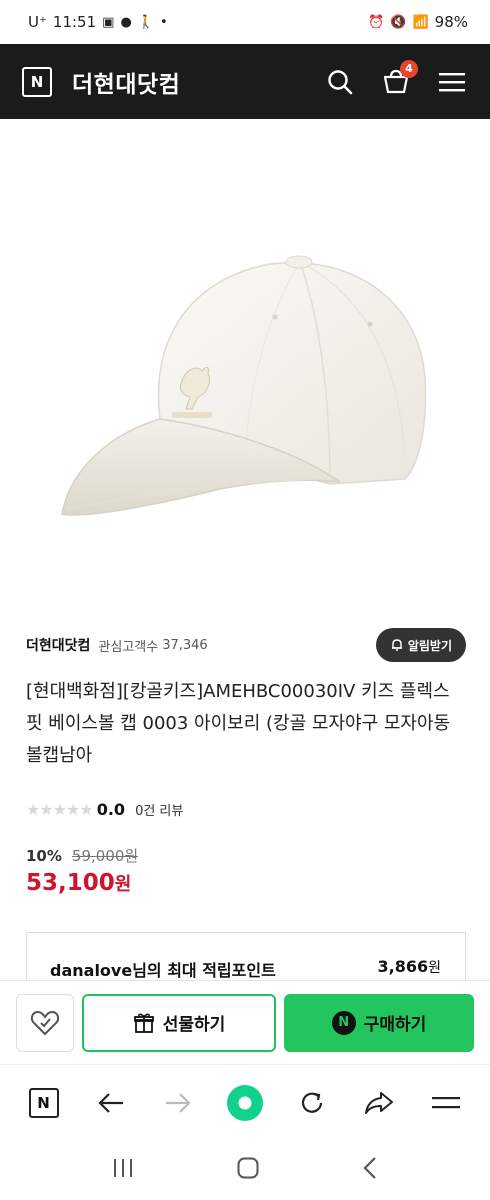  What do you see at coordinates (128, 647) in the screenshot?
I see `follower-label: 관심고객수` at bounding box center [128, 647].